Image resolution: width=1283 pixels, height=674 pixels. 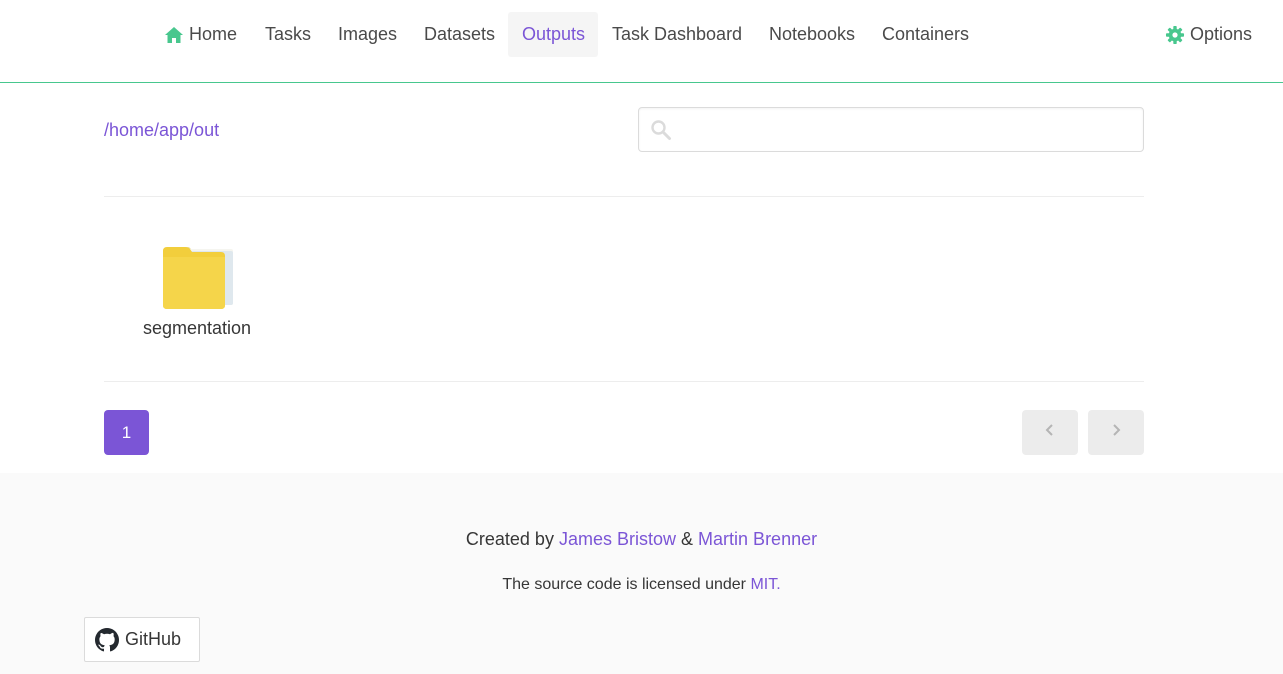 What do you see at coordinates (661, 130) in the screenshot?
I see `search-icon` at bounding box center [661, 130].